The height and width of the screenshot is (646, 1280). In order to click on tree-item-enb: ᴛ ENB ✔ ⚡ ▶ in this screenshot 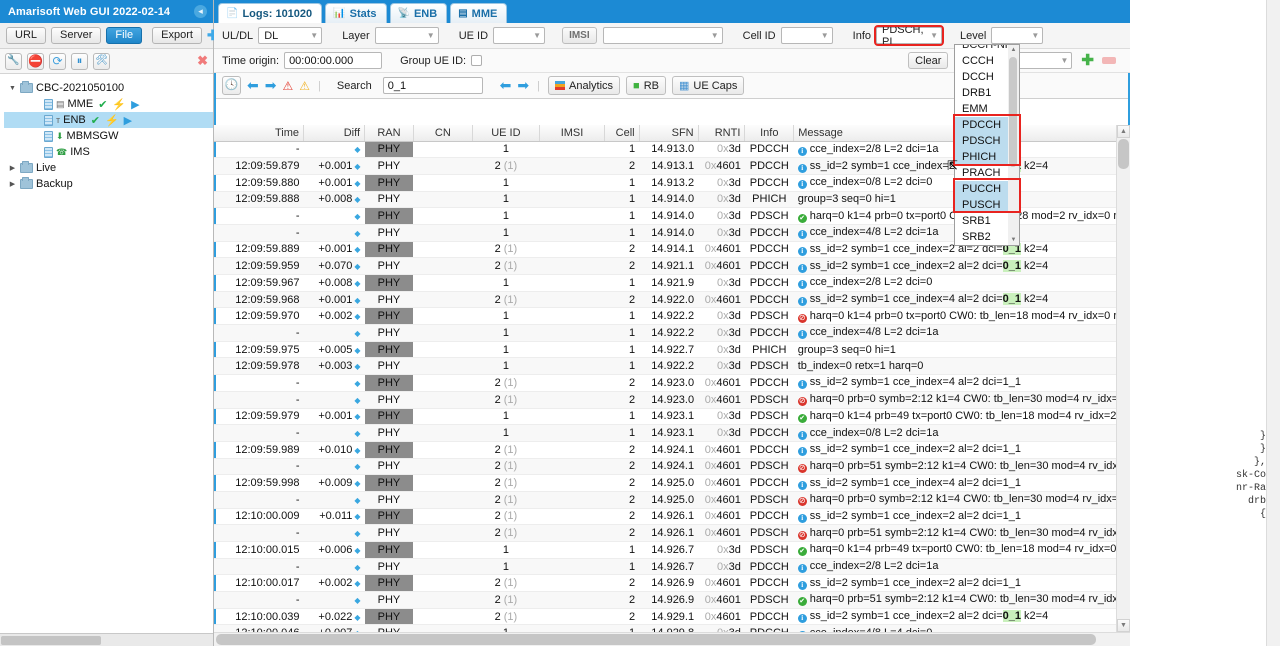, I will do `click(108, 120)`.